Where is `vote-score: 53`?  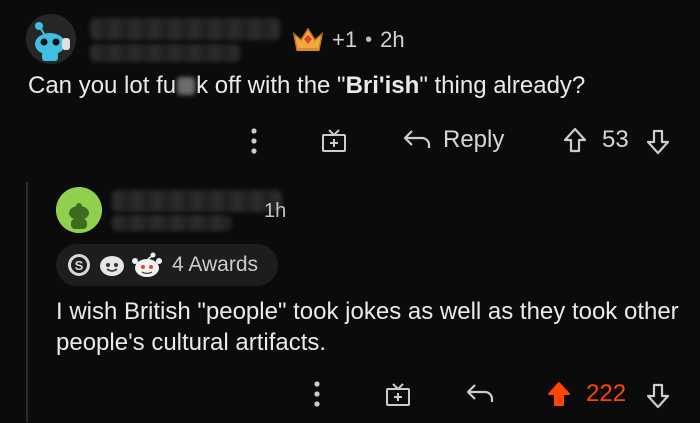
vote-score: 53 is located at coordinates (615, 139).